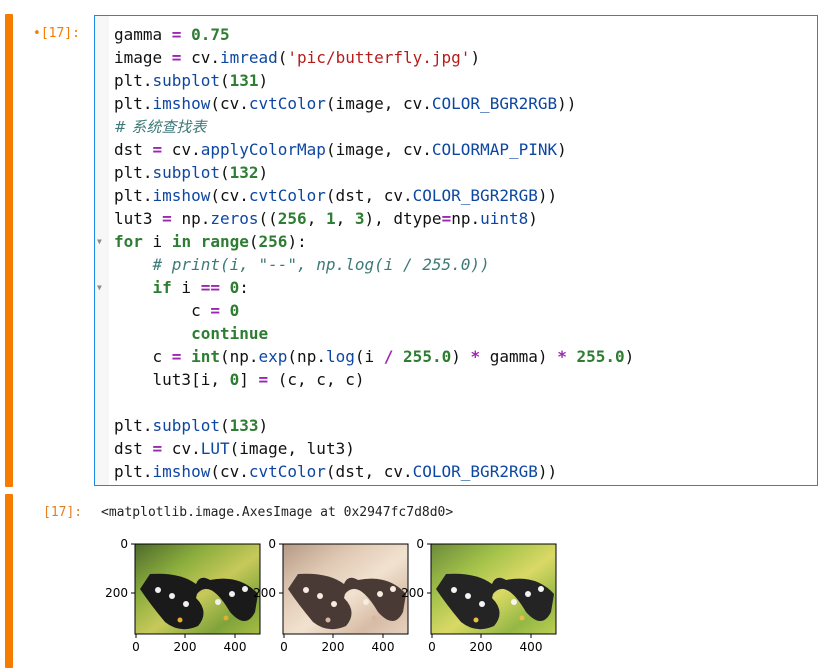 This screenshot has height=668, width=820. Describe the element at coordinates (374, 425) in the screenshot. I see `code-line: plt.subplot(133)` at that location.